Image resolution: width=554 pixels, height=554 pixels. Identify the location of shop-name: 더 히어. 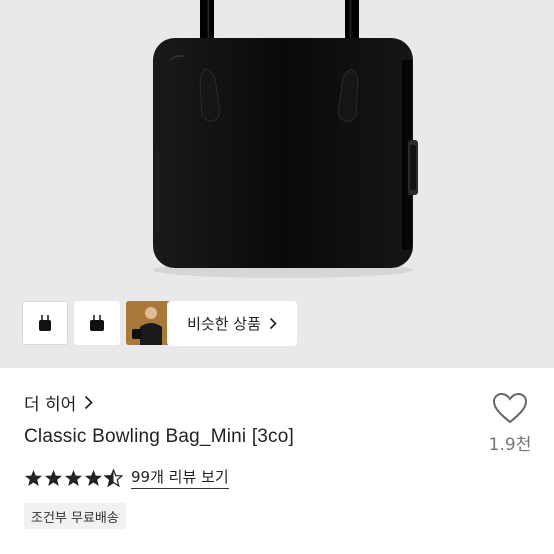
(50, 405).